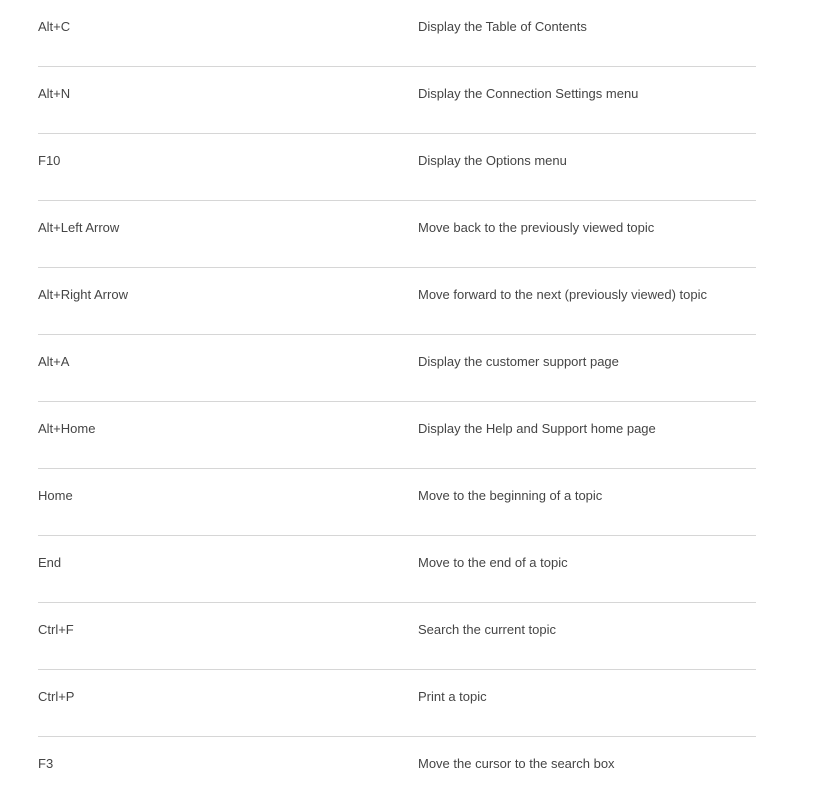  What do you see at coordinates (518, 361) in the screenshot?
I see `shortcut-description: Display the customer support page` at bounding box center [518, 361].